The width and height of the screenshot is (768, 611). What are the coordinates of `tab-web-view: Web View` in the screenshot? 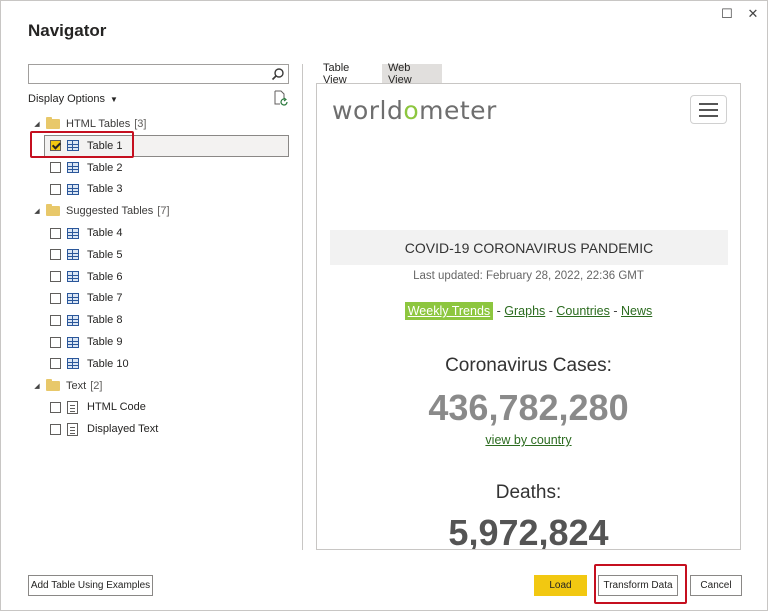 It's located at (412, 74).